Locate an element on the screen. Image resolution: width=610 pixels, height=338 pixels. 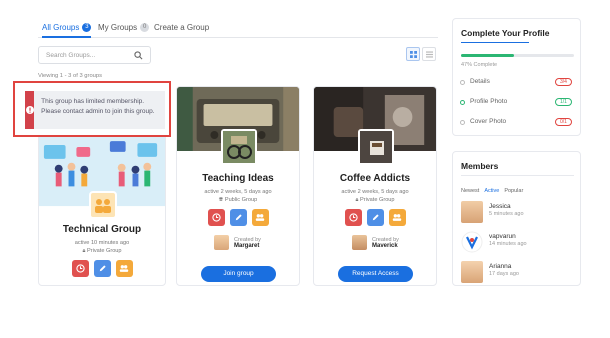
join-group-button: Join group is located at coordinates (238, 274).